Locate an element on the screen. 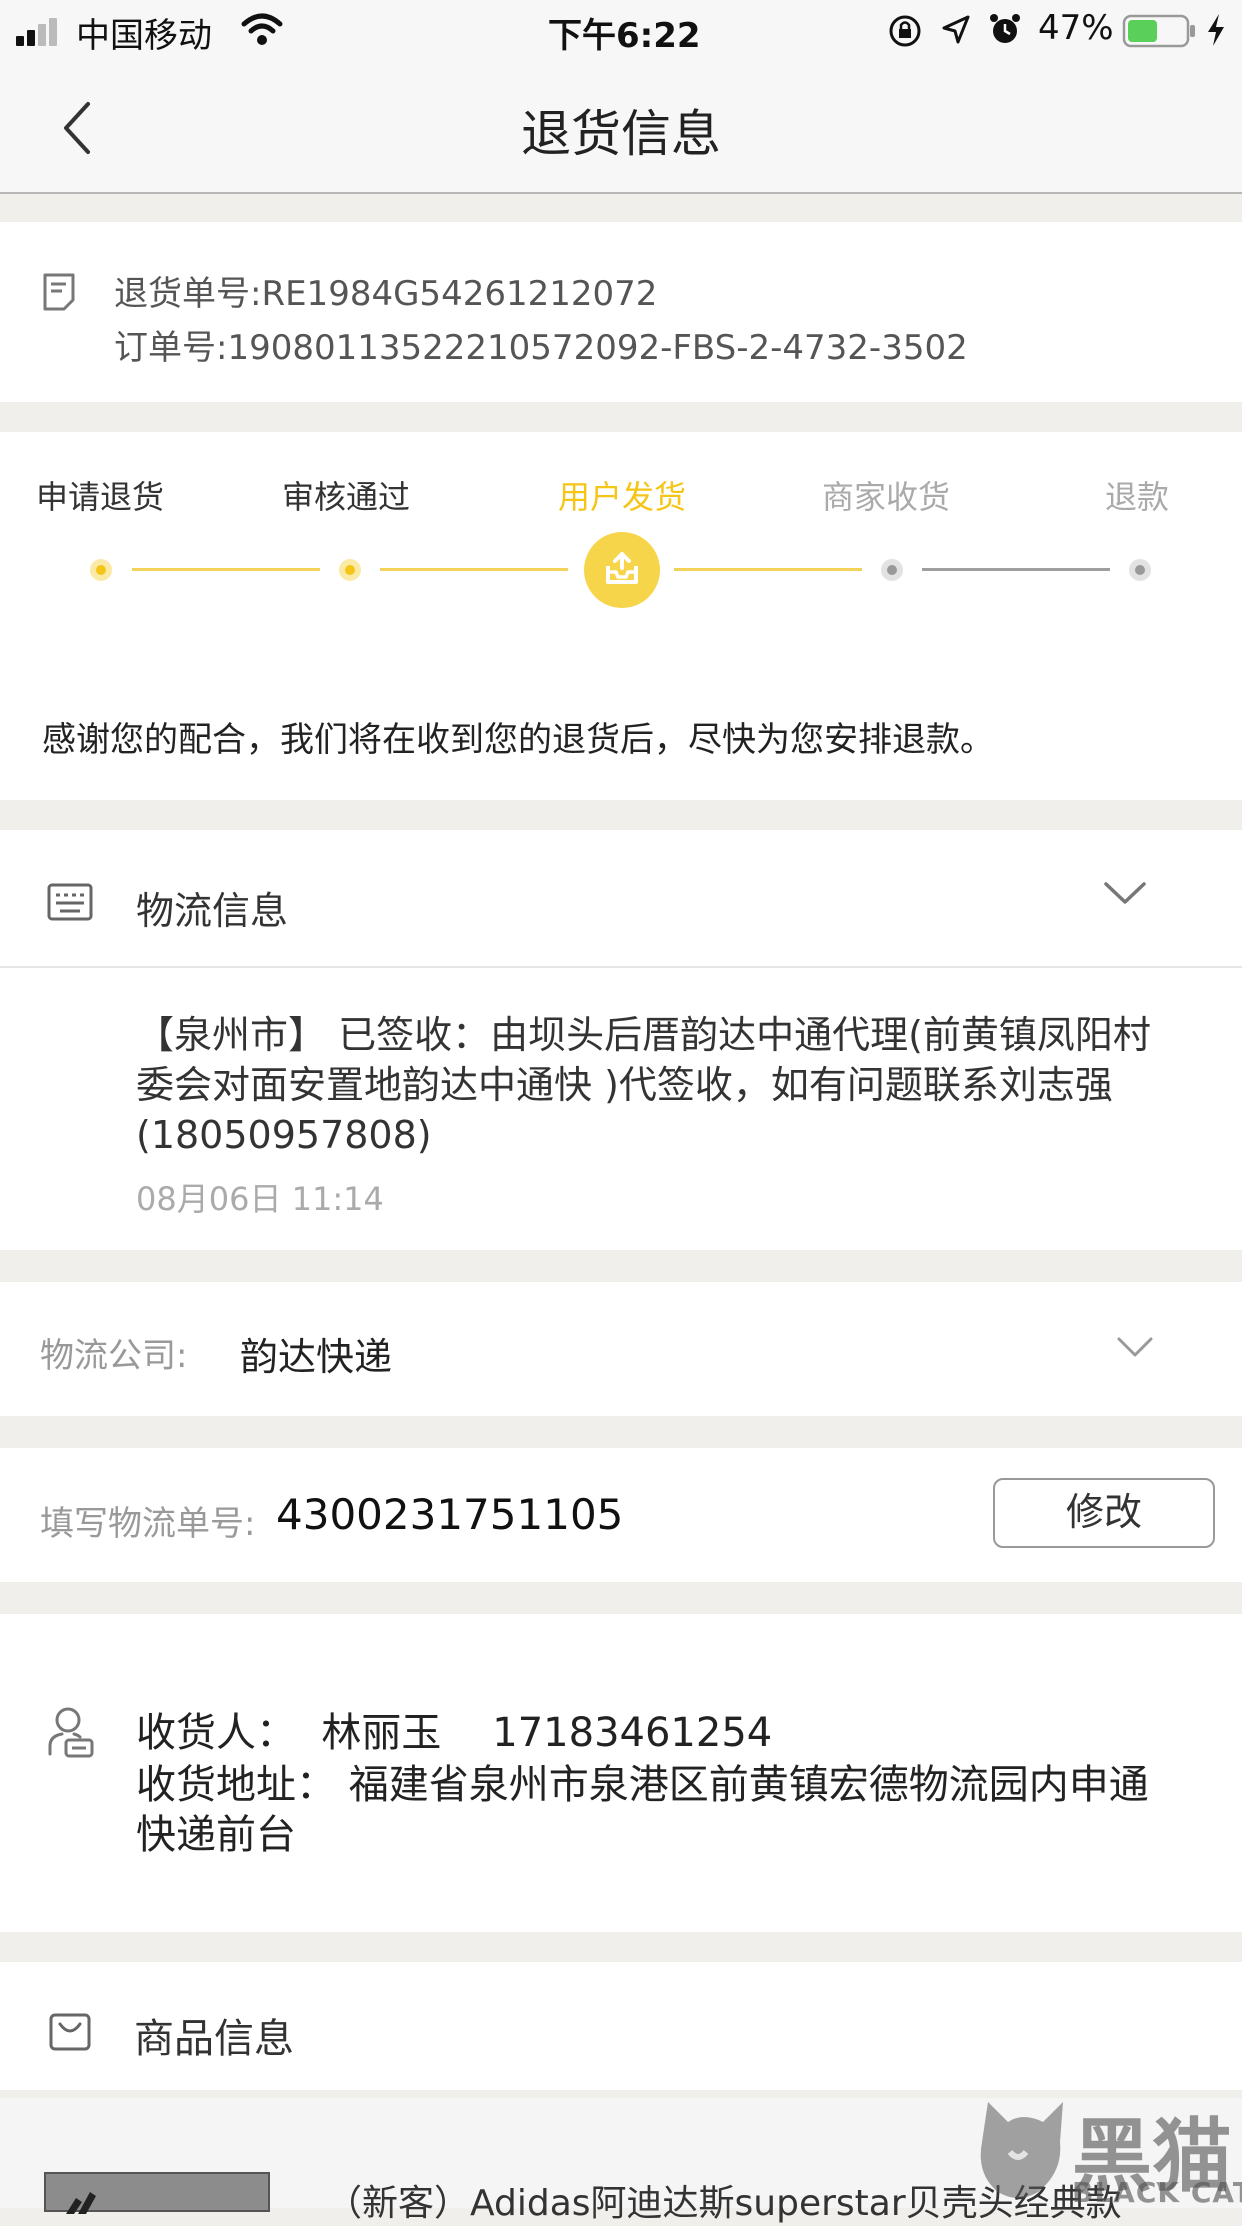 The image size is (1242, 2226). tracking-number: 4300231751105 is located at coordinates (450, 1514).